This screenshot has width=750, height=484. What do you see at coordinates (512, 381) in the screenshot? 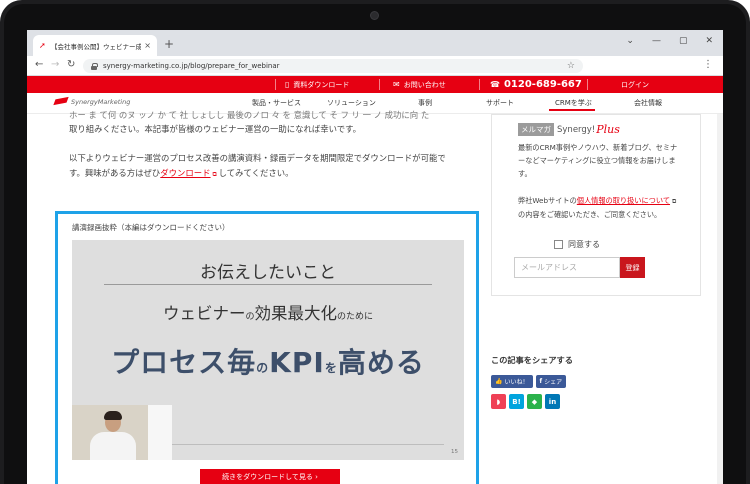
I see `facebook-like-button: 👍 いいね！` at bounding box center [512, 381].